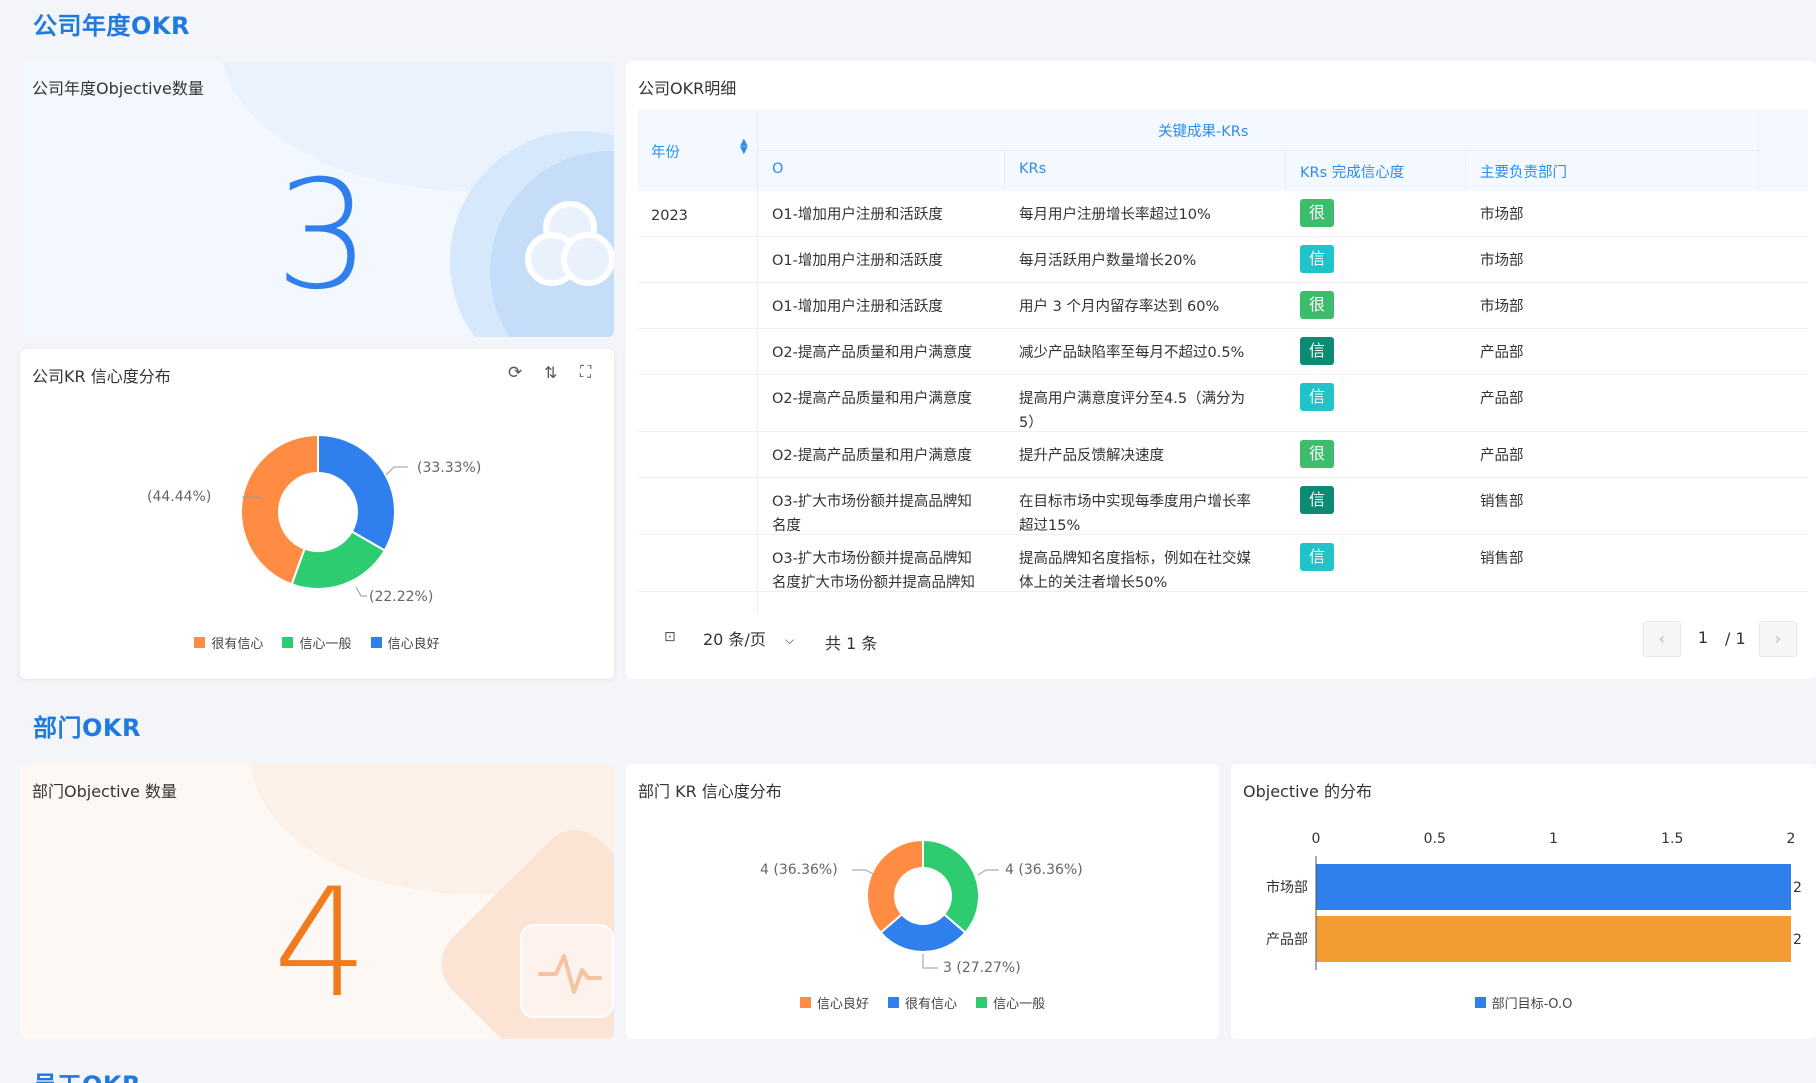  I want to click on pulse-icon, so click(570, 974).